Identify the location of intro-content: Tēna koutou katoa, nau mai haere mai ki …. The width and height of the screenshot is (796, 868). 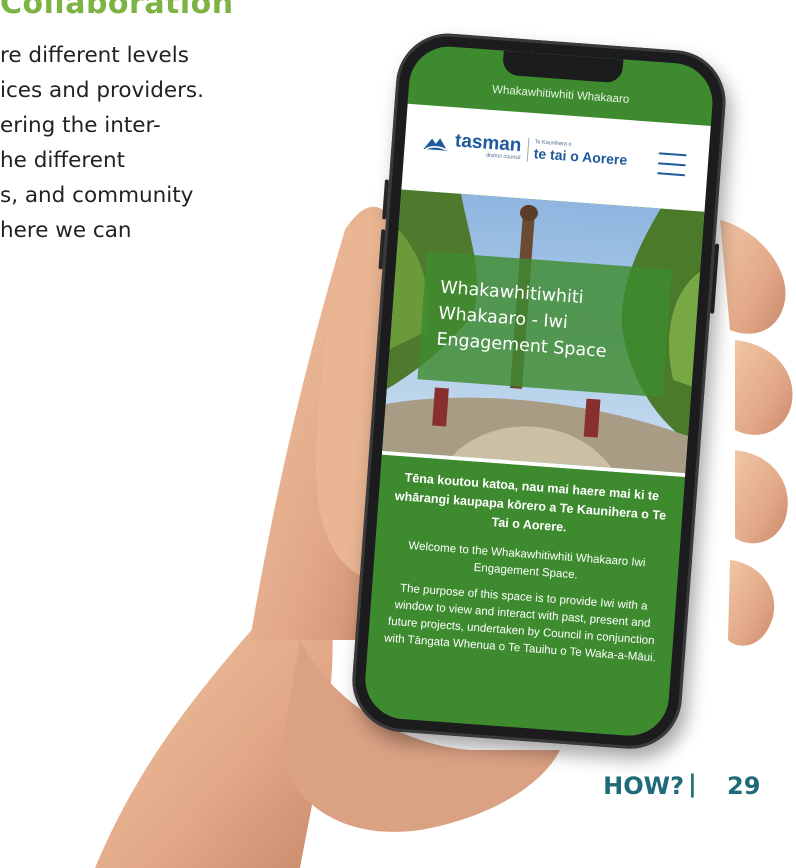
(524, 596).